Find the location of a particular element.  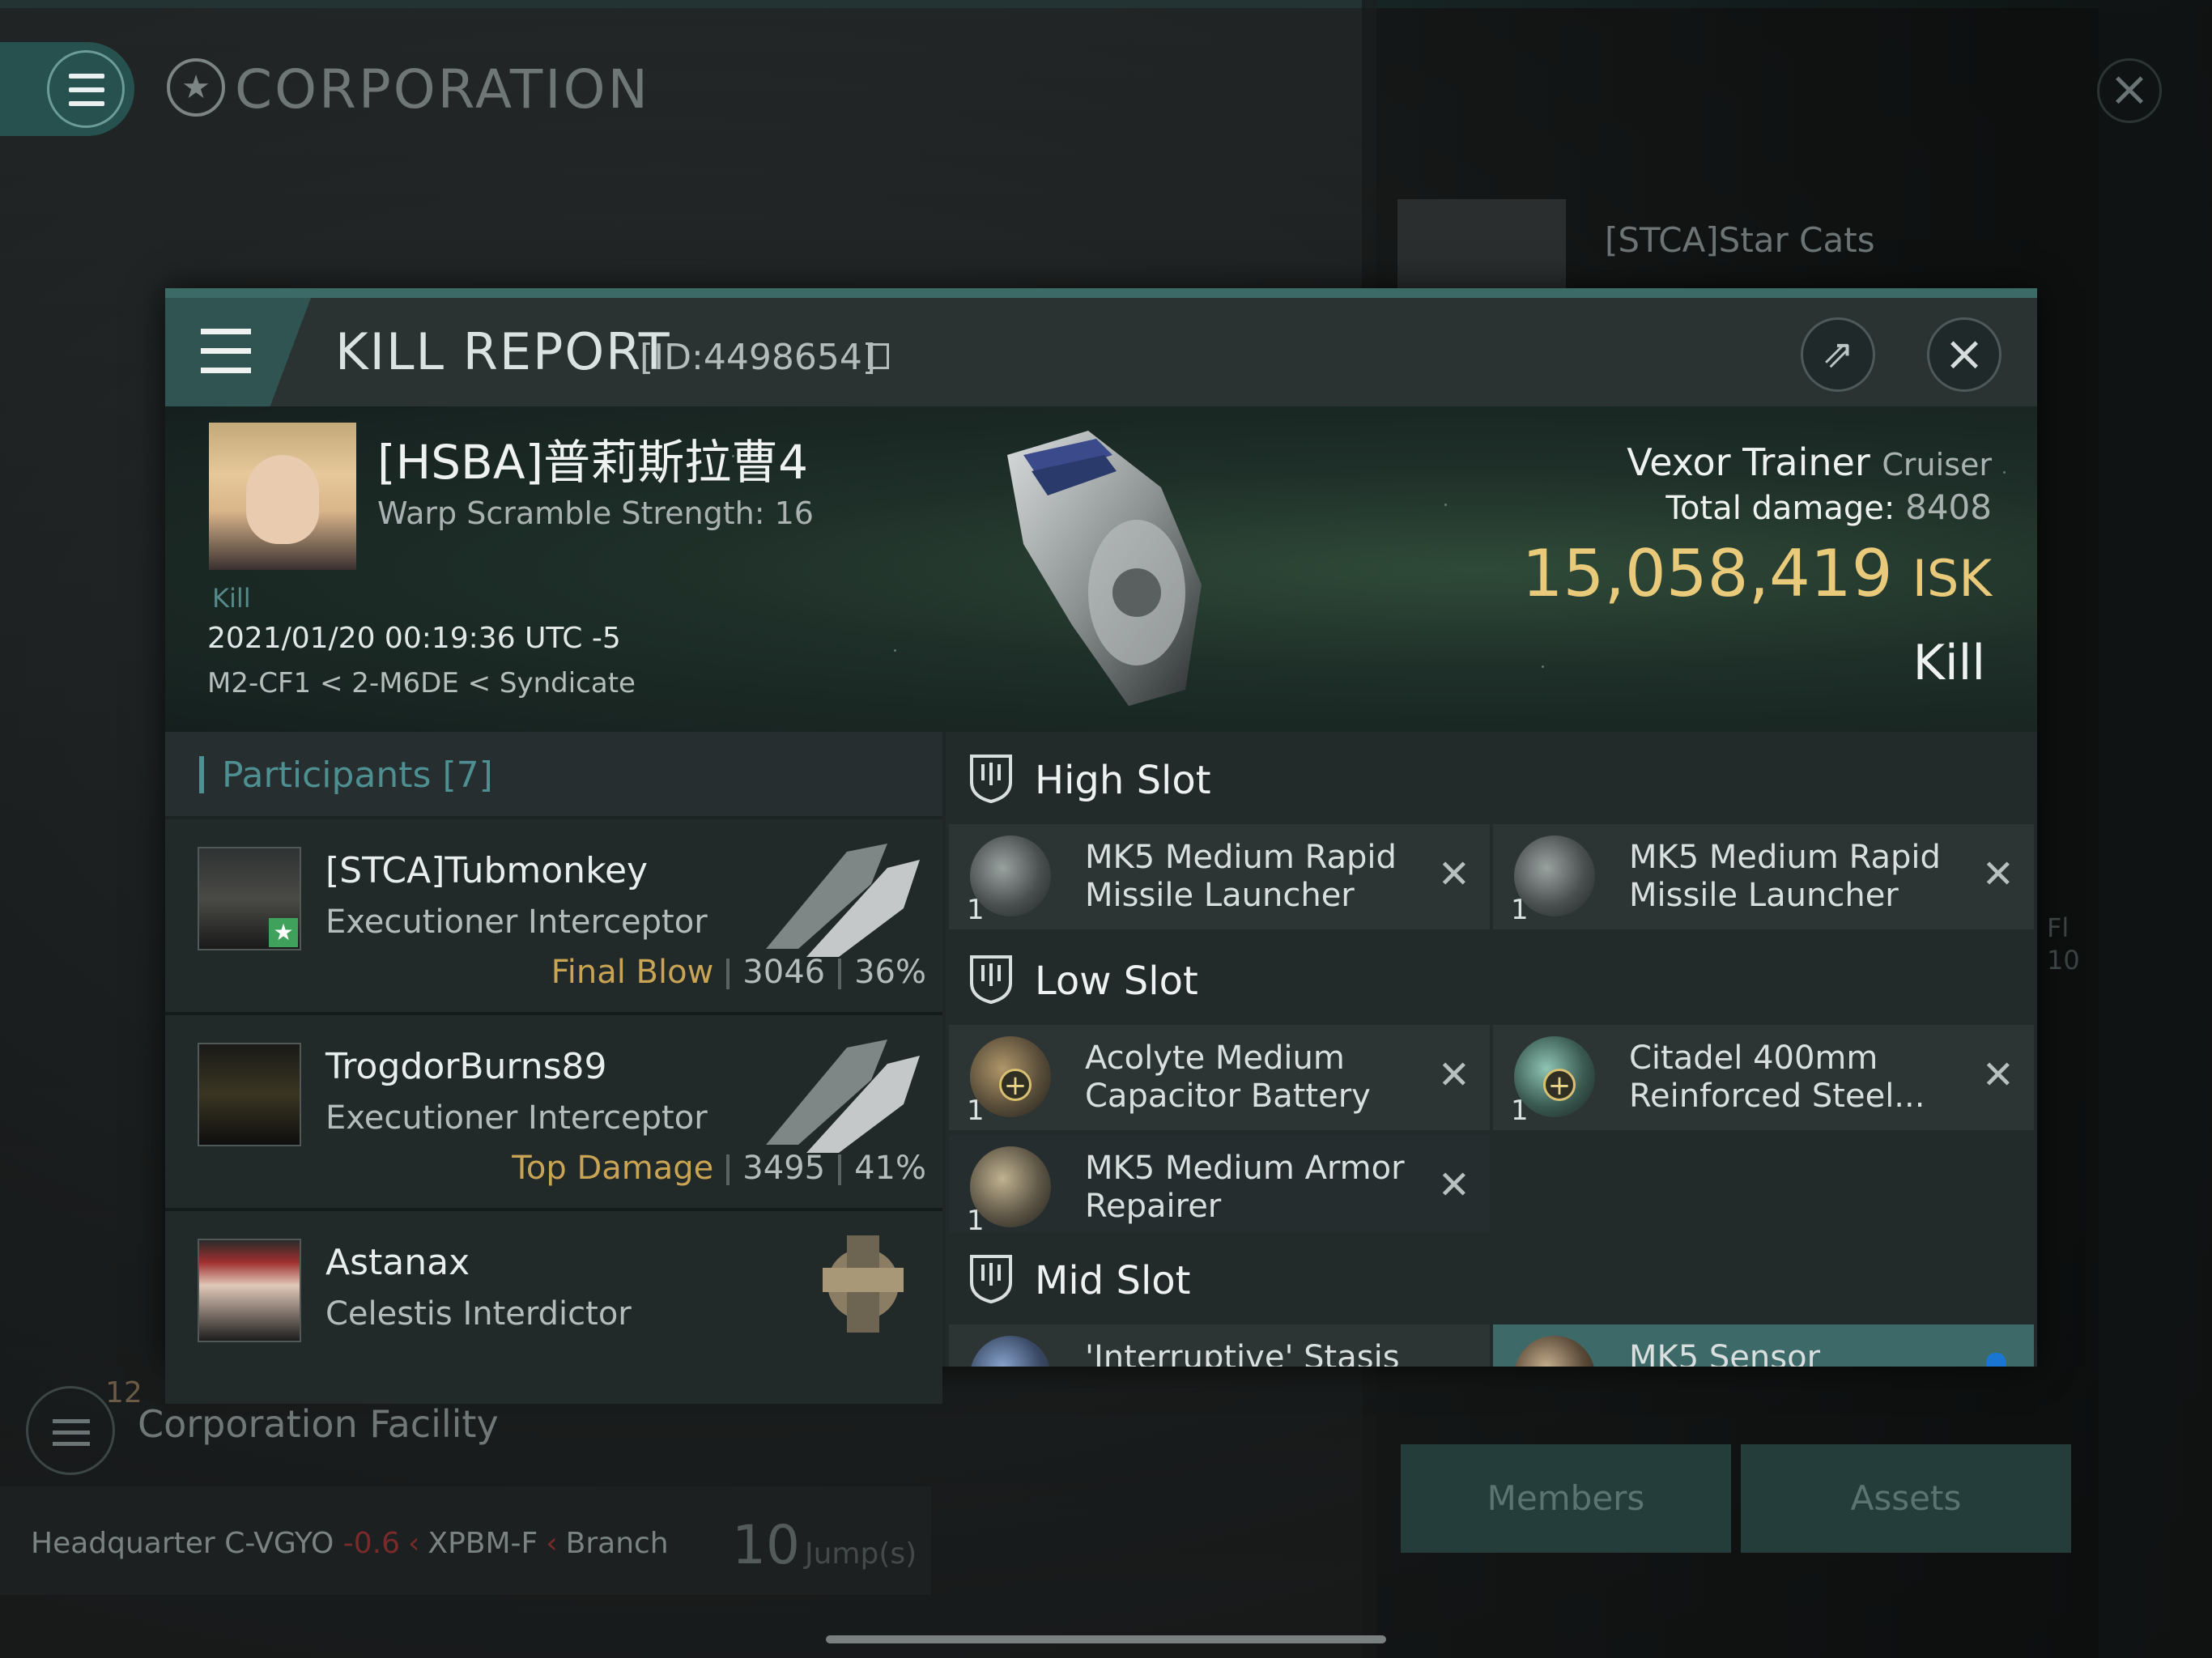

module-item: 'Interruptive' Stasis ✕ is located at coordinates (1220, 1345).